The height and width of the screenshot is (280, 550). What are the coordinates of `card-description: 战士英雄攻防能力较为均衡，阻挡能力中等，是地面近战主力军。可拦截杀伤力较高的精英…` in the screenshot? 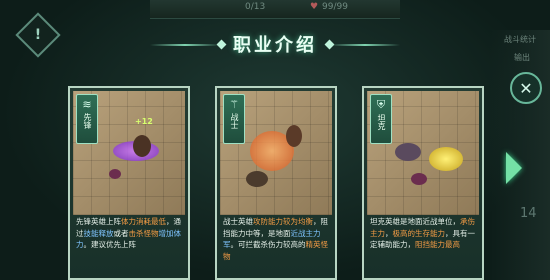 It's located at (276, 239).